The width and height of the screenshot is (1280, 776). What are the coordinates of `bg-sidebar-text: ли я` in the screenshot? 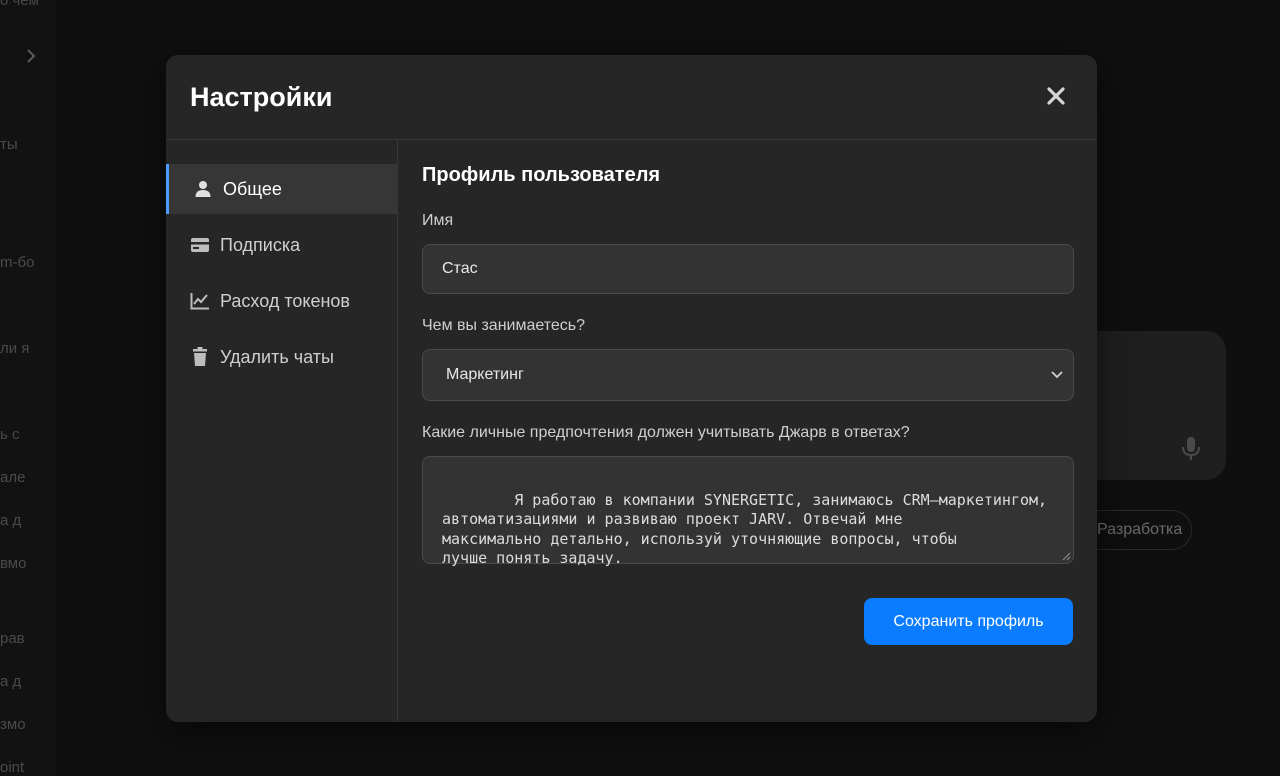 It's located at (15, 348).